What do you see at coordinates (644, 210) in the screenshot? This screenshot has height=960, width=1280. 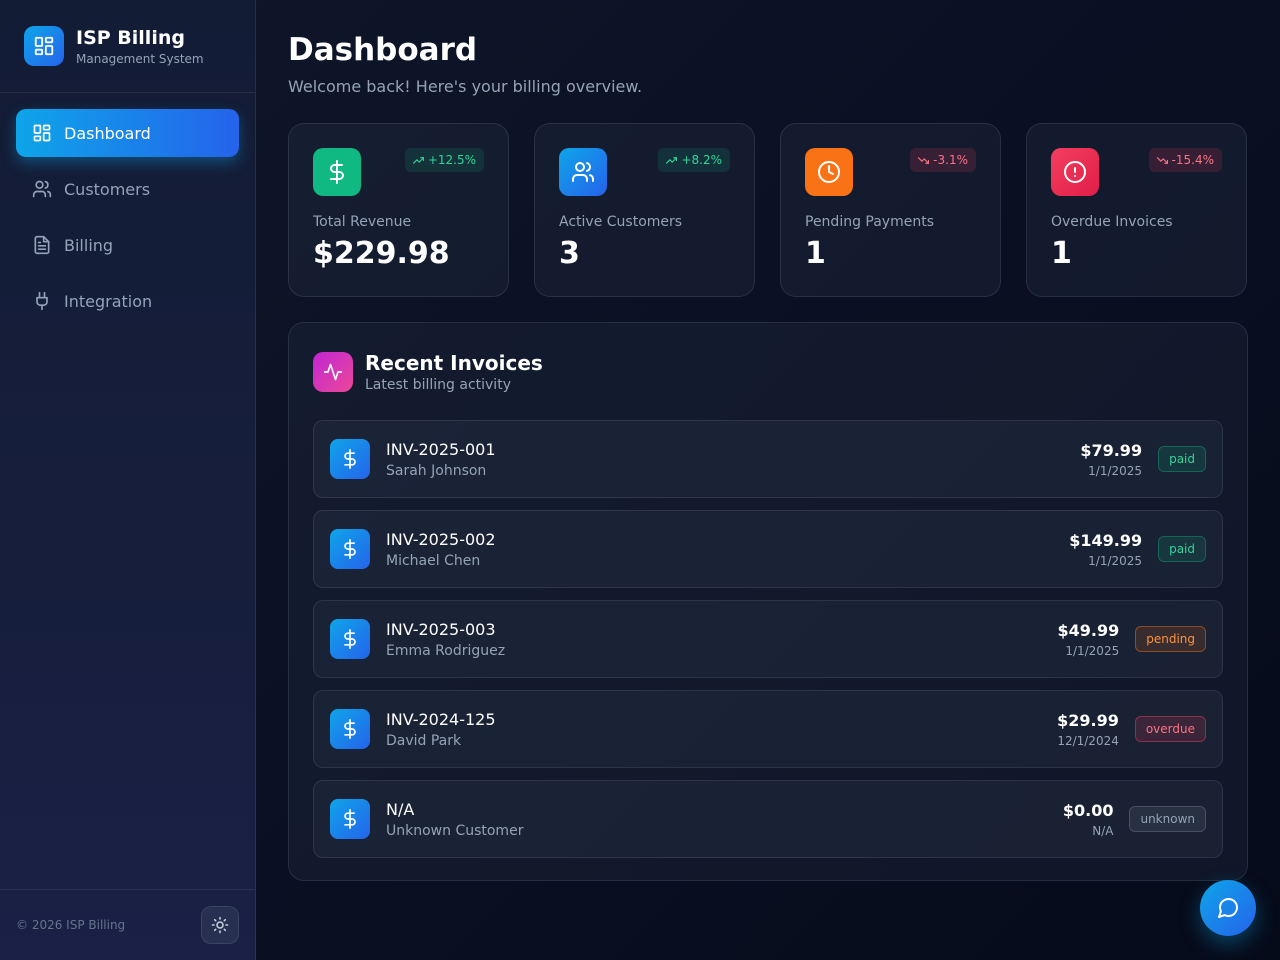 I see `stat-card-active-customers: +8.2% Active Customers 3` at bounding box center [644, 210].